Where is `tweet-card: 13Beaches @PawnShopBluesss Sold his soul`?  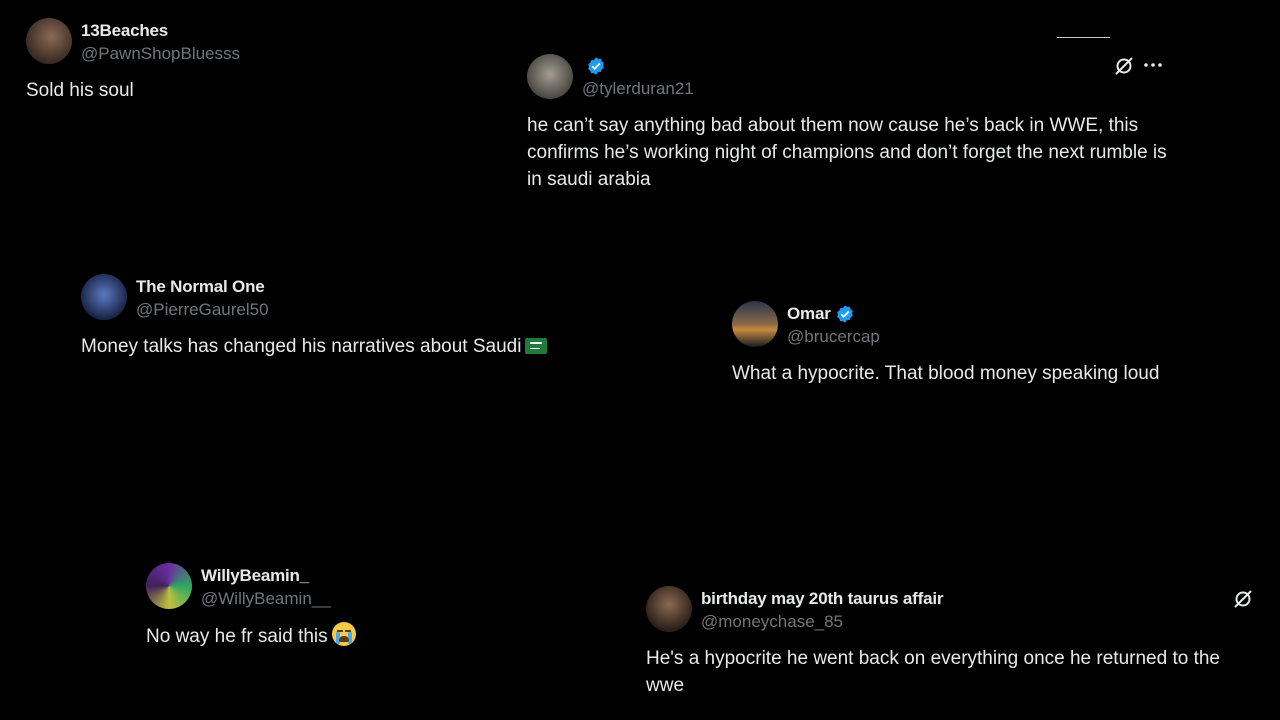 tweet-card: 13Beaches @PawnShopBluesss Sold his soul is located at coordinates (256, 61).